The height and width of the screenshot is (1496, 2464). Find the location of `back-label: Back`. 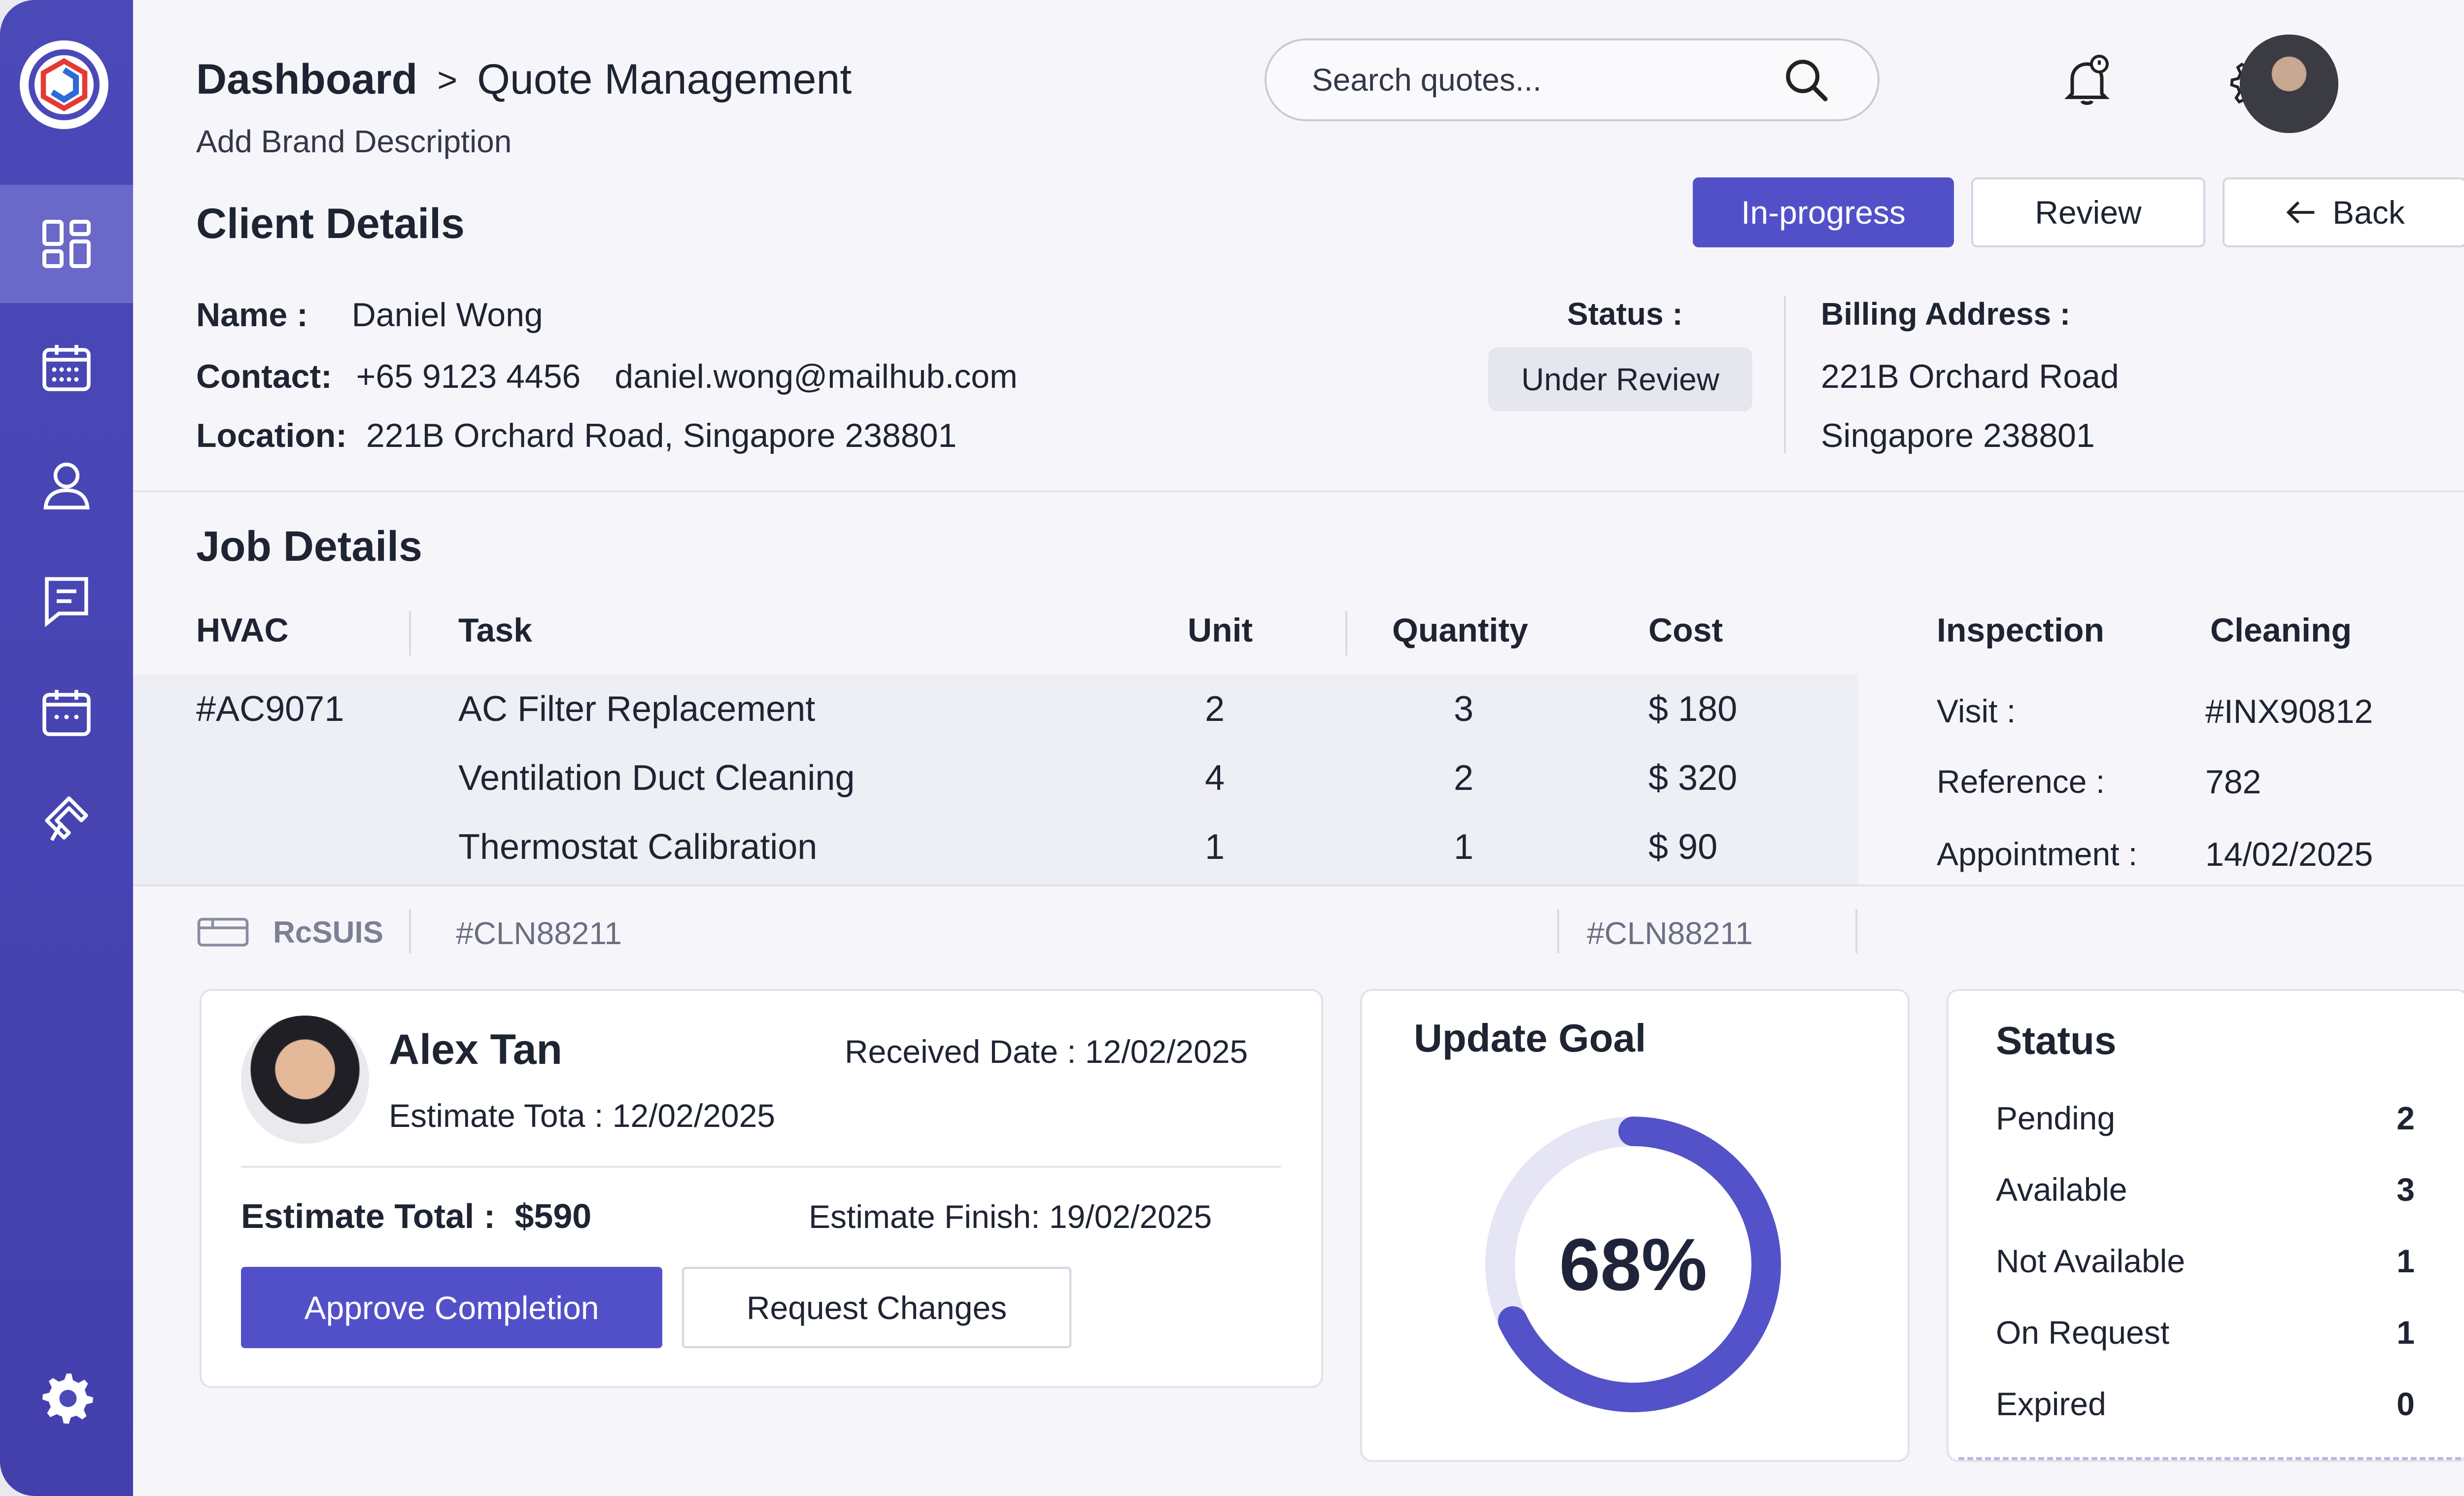

back-label: Back is located at coordinates (2368, 212).